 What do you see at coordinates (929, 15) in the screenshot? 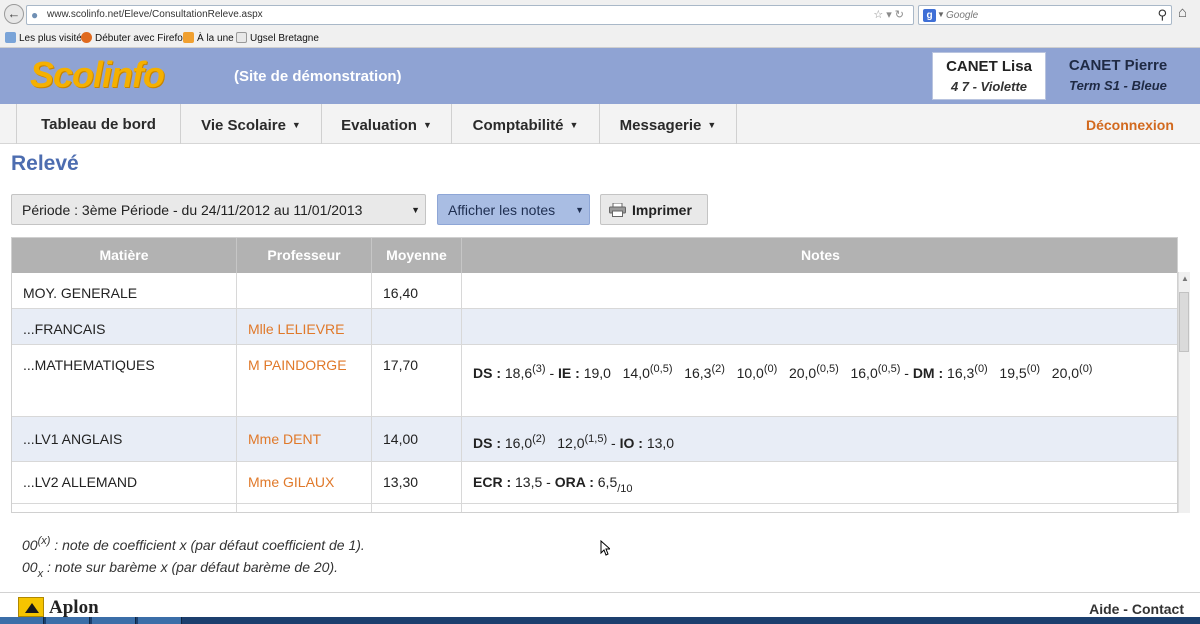
I see `google-icon: g` at bounding box center [929, 15].